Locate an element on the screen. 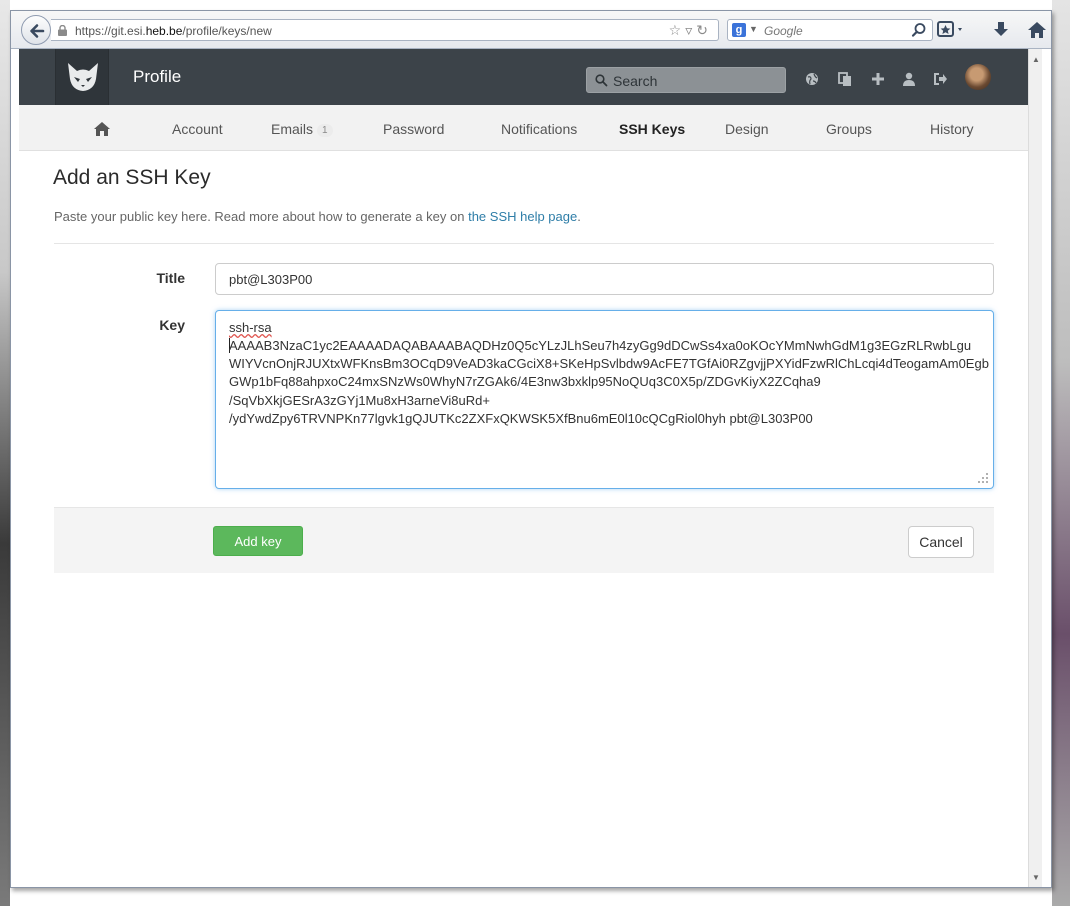 This screenshot has width=1070, height=906. user-icon is located at coordinates (909, 79).